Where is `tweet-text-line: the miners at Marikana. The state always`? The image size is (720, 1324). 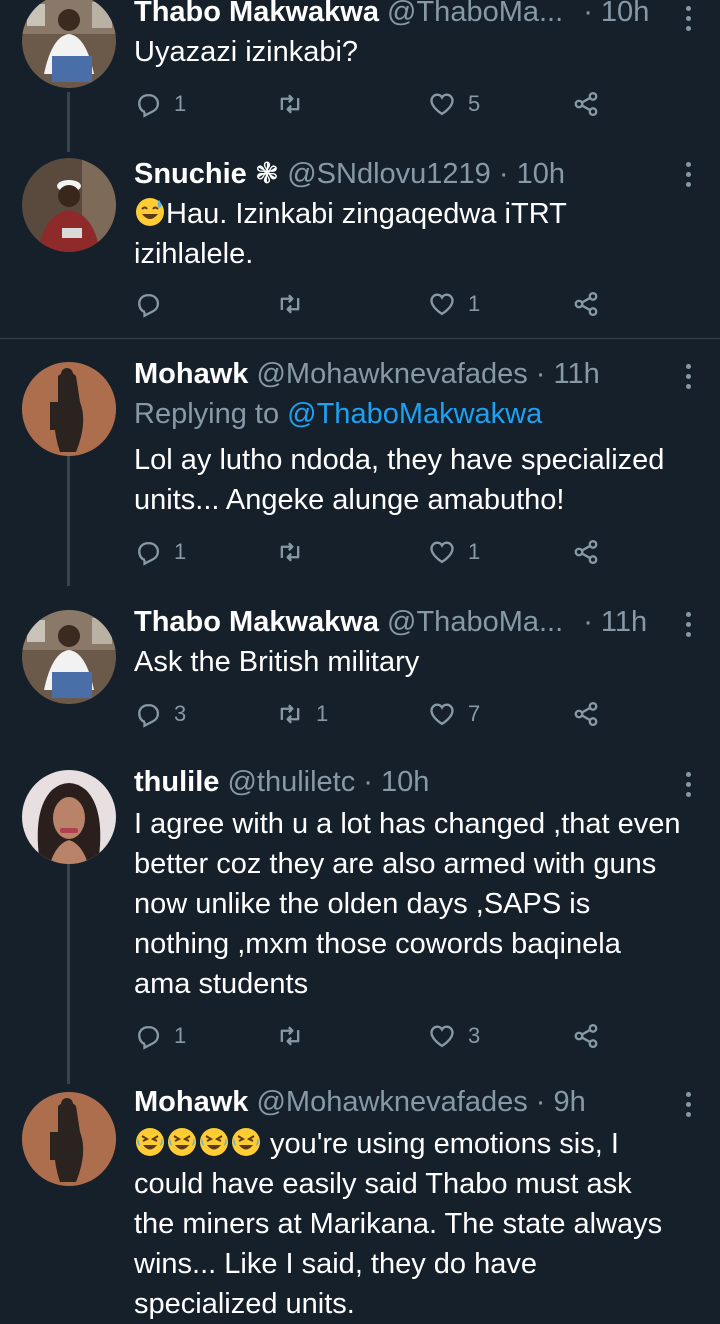 tweet-text-line: the miners at Marikana. The state always is located at coordinates (398, 1224).